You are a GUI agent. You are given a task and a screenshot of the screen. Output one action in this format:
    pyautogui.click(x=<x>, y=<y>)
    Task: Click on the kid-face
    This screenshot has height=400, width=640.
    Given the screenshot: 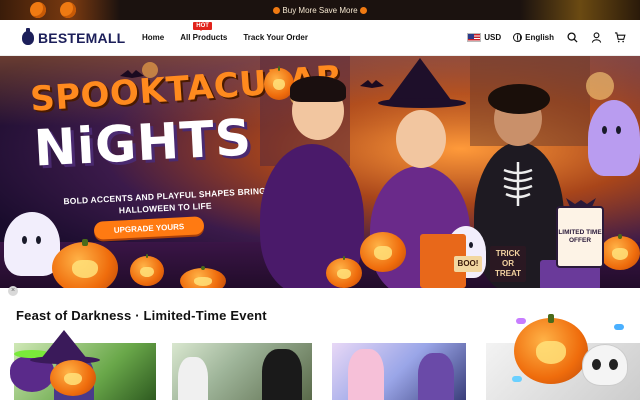 What is the action you would take?
    pyautogui.click(x=421, y=139)
    